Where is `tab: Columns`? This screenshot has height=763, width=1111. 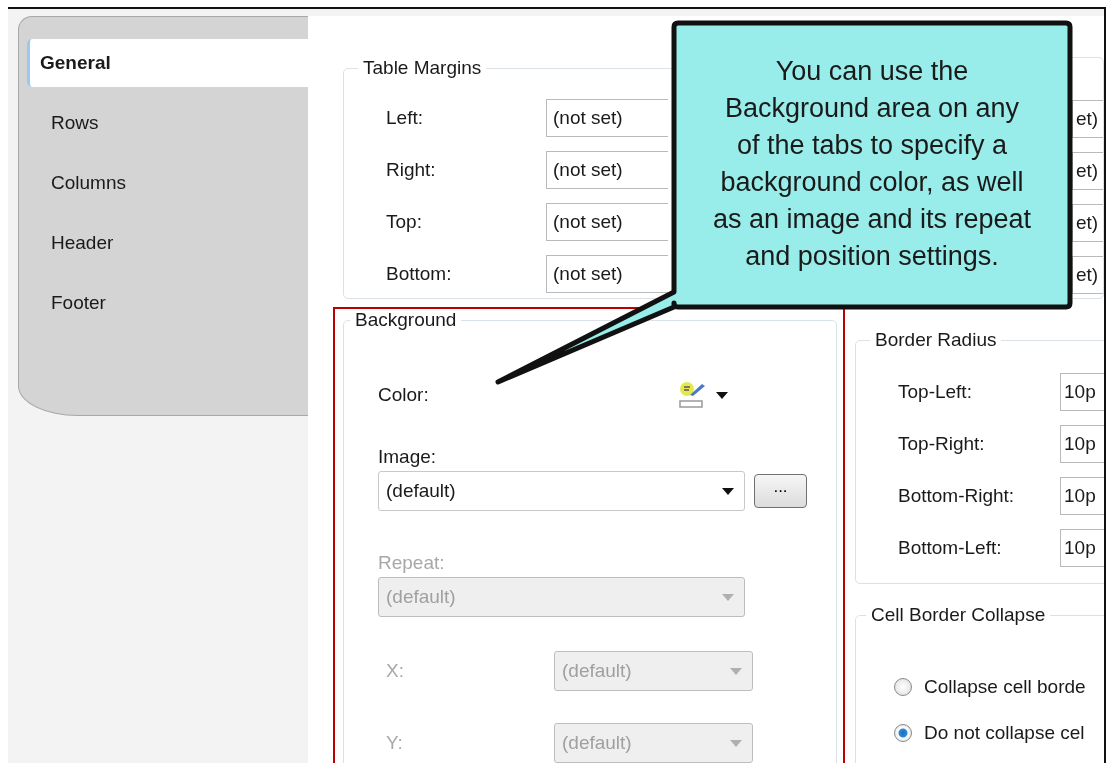 tab: Columns is located at coordinates (168, 183).